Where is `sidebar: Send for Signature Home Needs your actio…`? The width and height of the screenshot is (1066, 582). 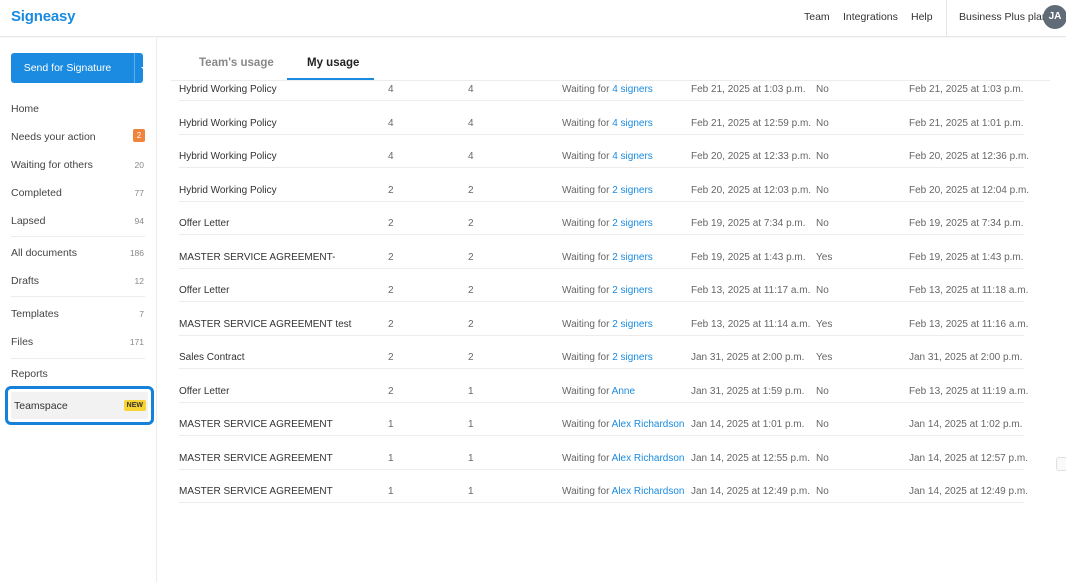
sidebar: Send for Signature Home Needs your actio… is located at coordinates (78, 310).